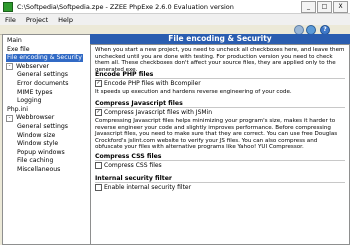 The image size is (350, 245). Describe the element at coordinates (98, 112) in the screenshot. I see `compress-js-checkbox: ✓` at that location.